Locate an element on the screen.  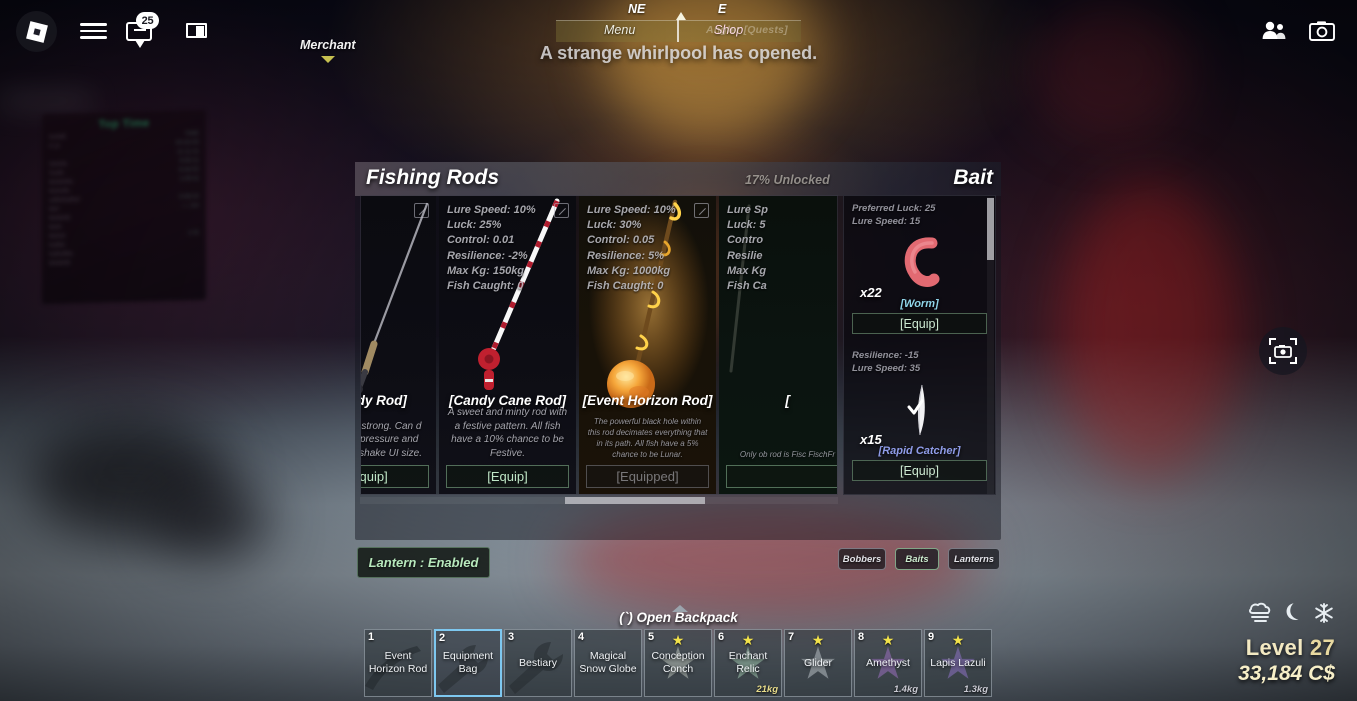
currency-display: 33,184 C$ is located at coordinates (1286, 673).